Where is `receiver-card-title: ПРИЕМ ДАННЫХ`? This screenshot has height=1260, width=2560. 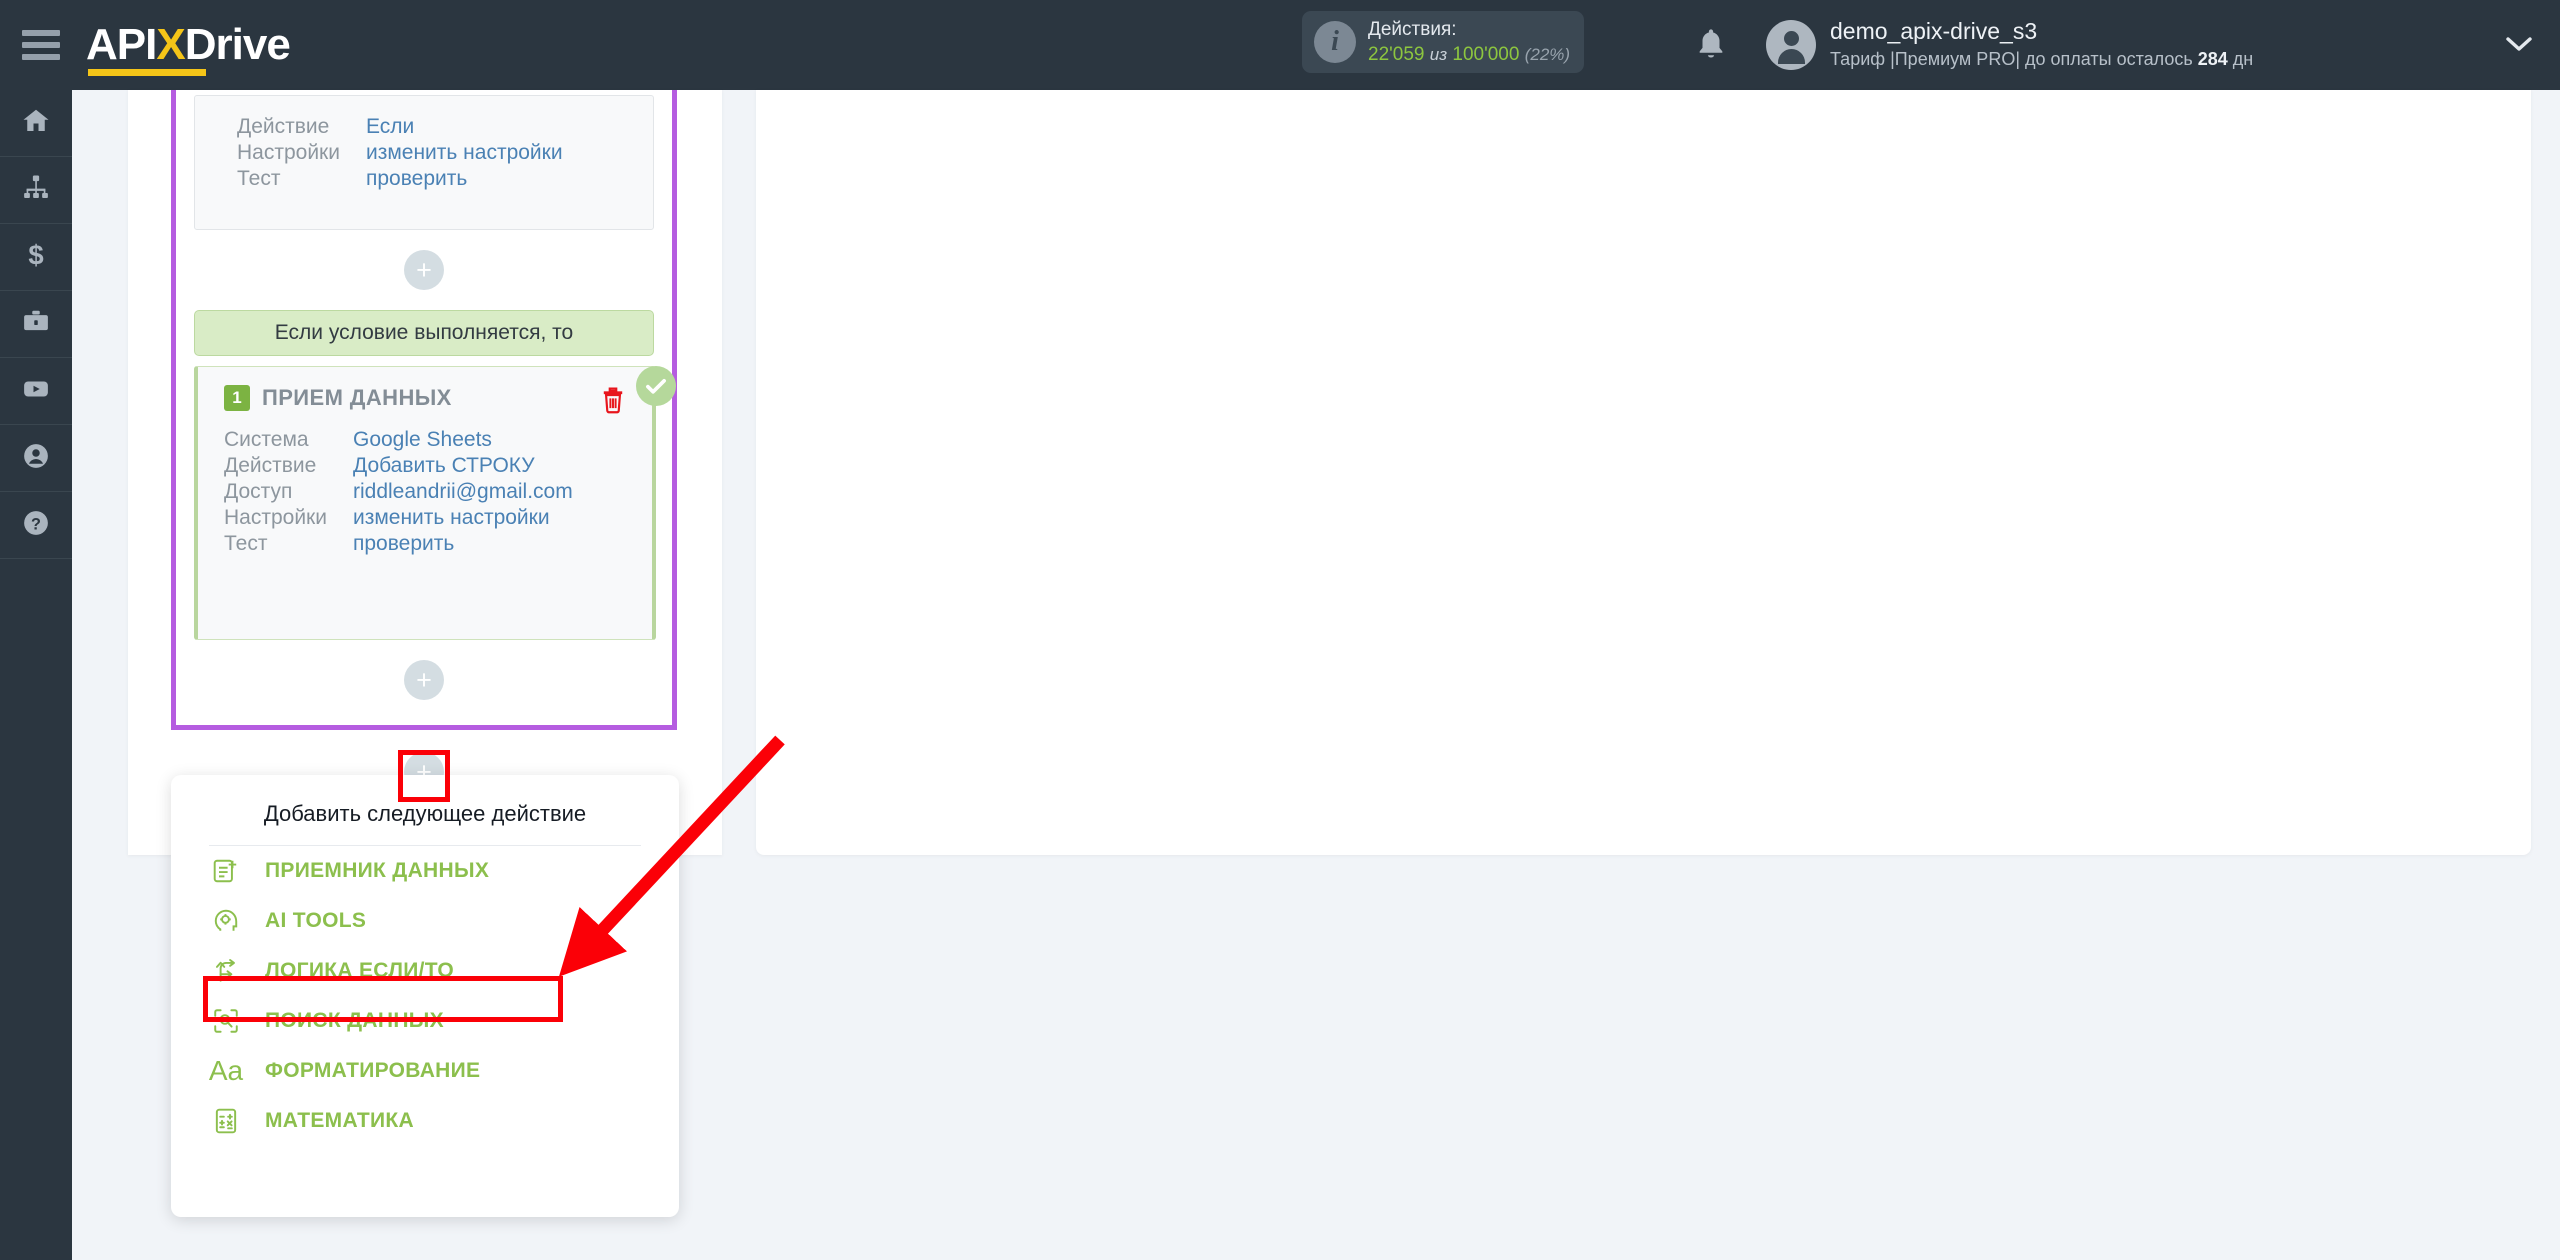 receiver-card-title: ПРИЕМ ДАННЫХ is located at coordinates (357, 397).